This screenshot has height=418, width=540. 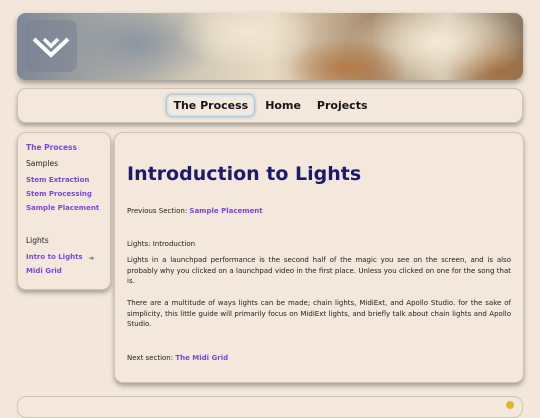 I want to click on current-page-indicator-icon: ◄, so click(x=91, y=258).